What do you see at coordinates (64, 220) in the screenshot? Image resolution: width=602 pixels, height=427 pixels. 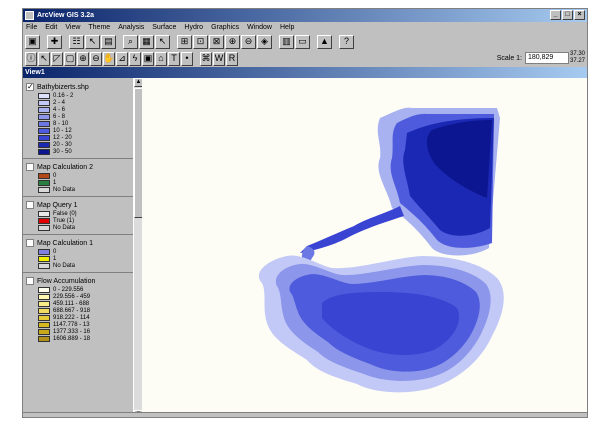 I see `legend-label: True (1)` at bounding box center [64, 220].